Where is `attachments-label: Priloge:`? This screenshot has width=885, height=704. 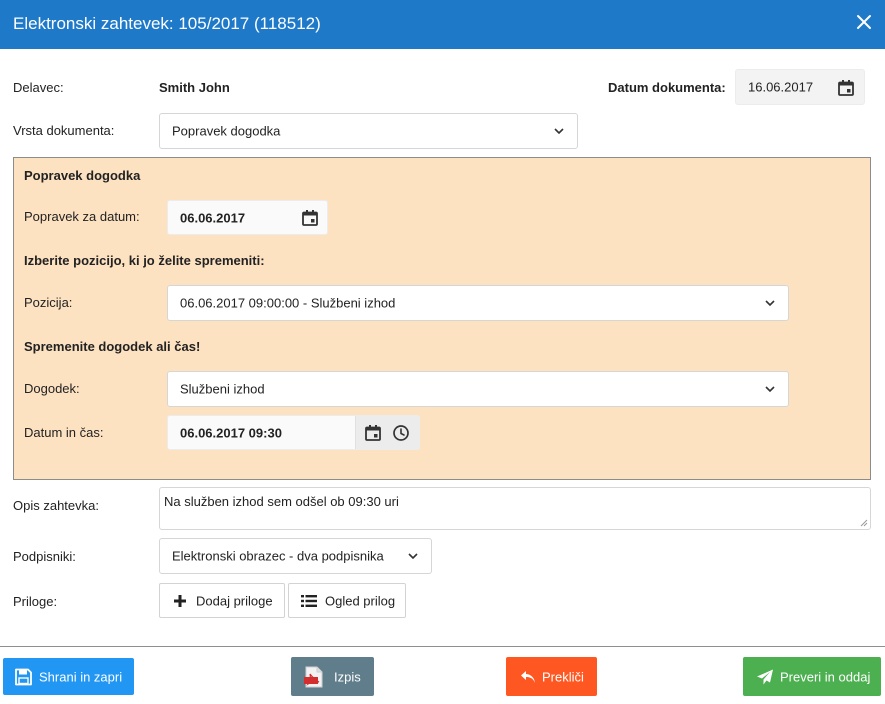 attachments-label: Priloge: is located at coordinates (35, 601).